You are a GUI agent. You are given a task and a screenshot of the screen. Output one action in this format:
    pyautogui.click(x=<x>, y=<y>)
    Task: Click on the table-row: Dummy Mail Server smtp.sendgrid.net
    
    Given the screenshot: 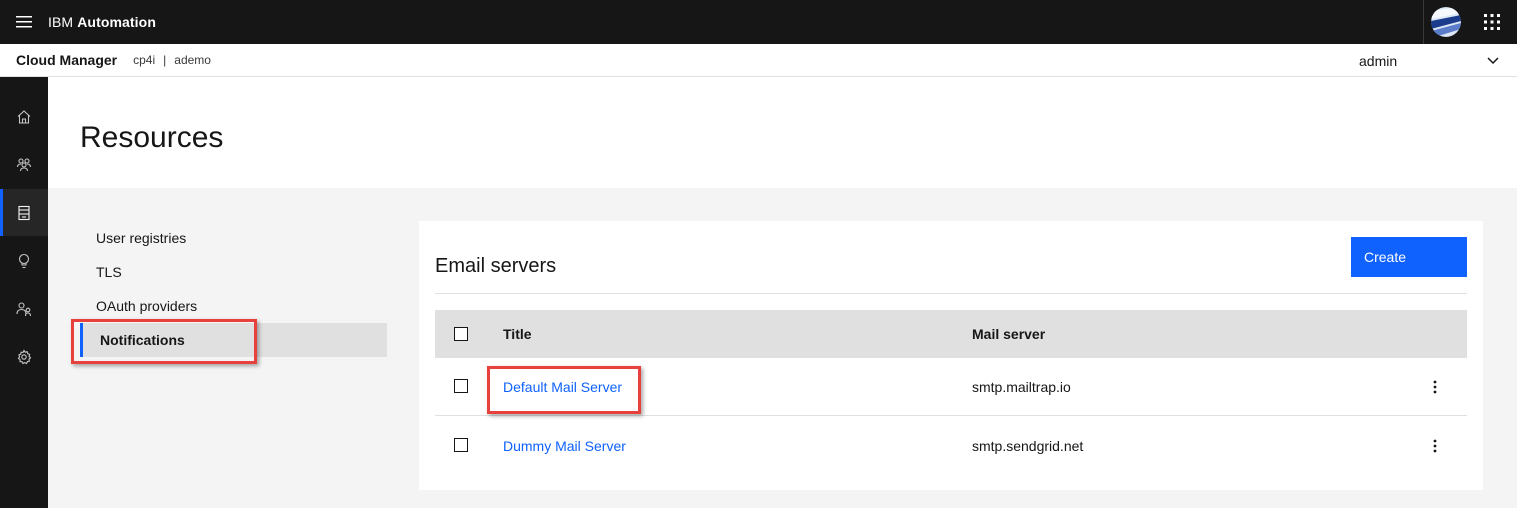 What is the action you would take?
    pyautogui.click(x=951, y=445)
    